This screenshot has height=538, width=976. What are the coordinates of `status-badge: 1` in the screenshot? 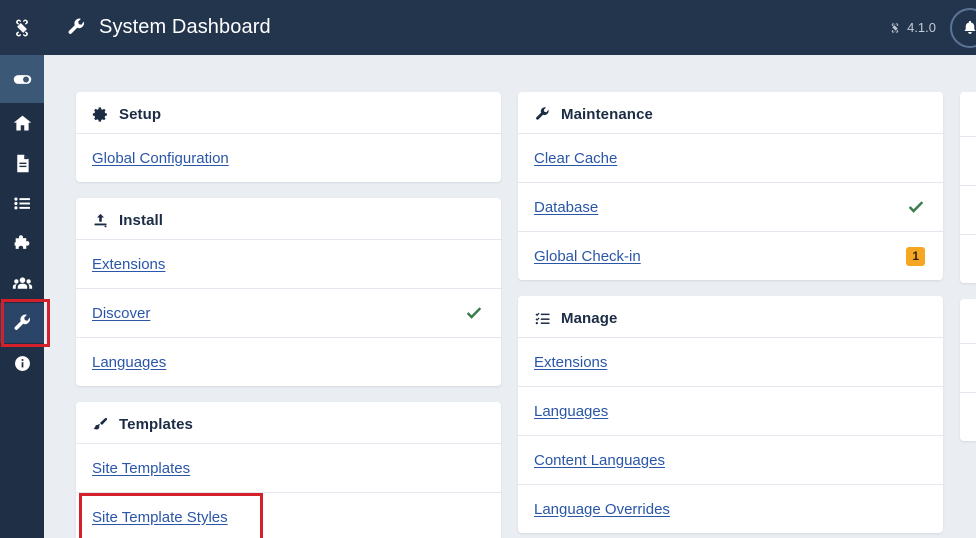 It's located at (915, 256).